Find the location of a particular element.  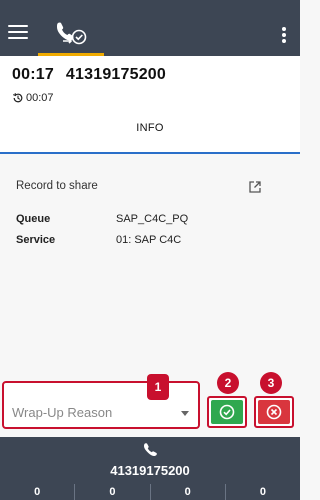

history-icon is located at coordinates (18, 98).